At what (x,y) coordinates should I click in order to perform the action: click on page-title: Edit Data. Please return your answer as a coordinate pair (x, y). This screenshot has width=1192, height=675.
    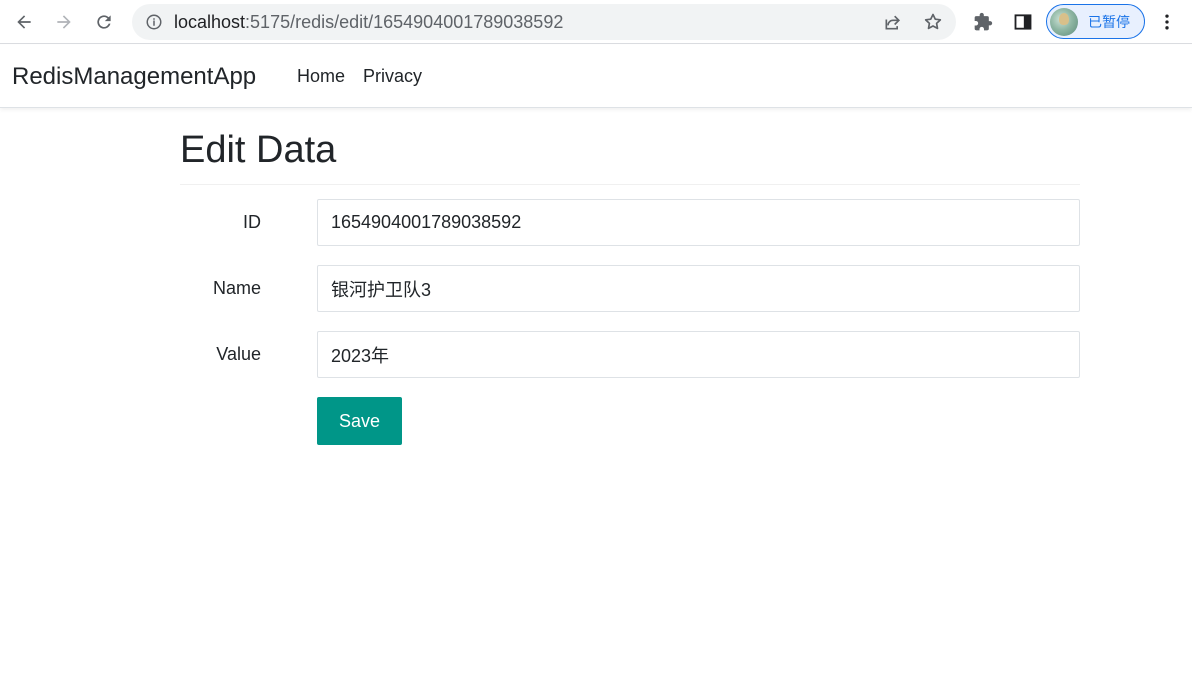
    Looking at the image, I should click on (258, 150).